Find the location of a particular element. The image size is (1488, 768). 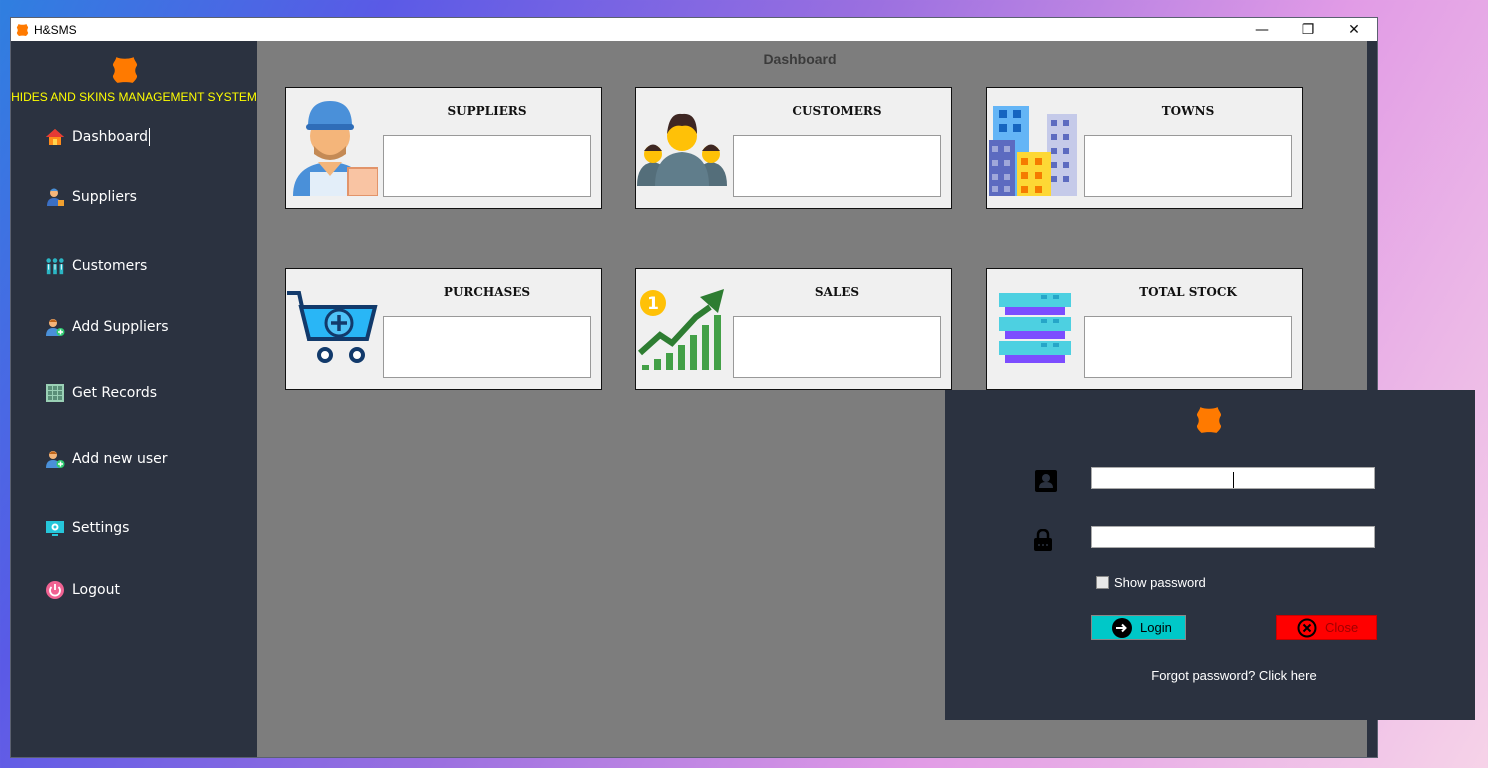

login-label: Login is located at coordinates (1156, 627).